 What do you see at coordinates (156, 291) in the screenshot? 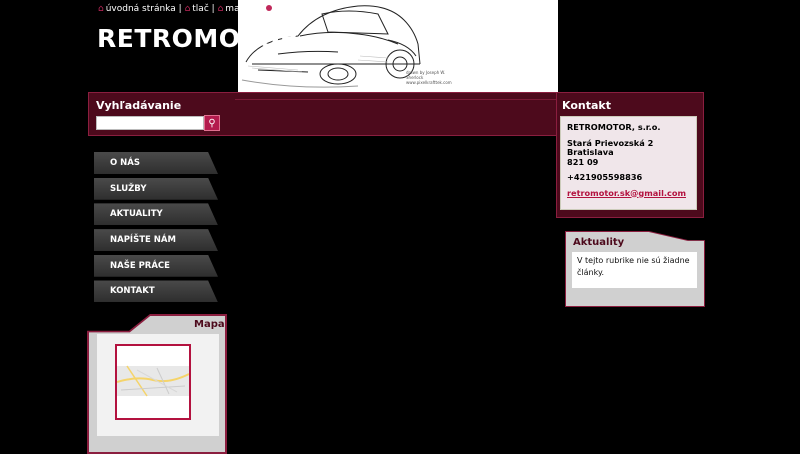
I see `menu-item-kontakt: KONTAKT` at bounding box center [156, 291].